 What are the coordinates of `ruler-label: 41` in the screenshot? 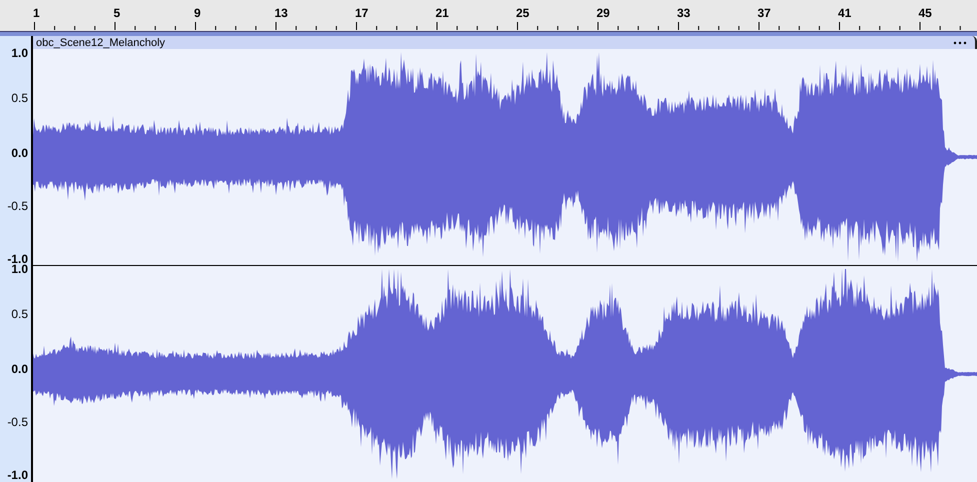 It's located at (845, 13).